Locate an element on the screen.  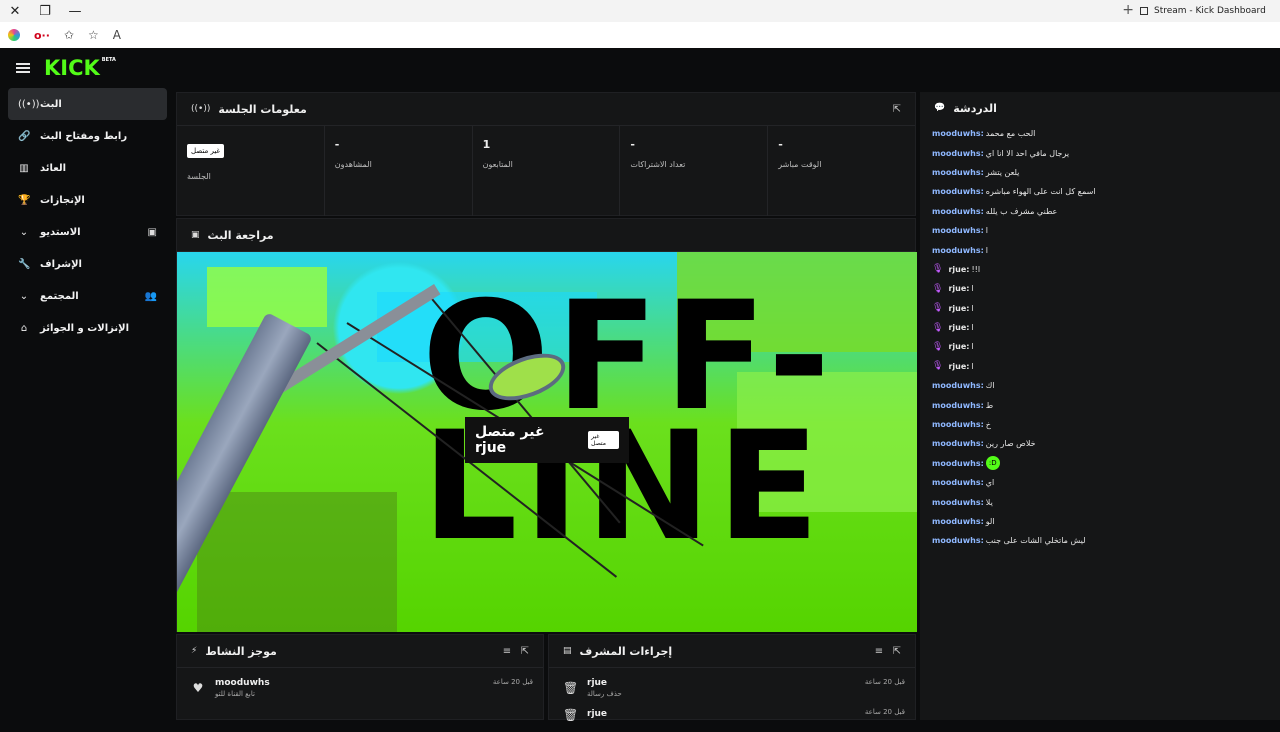
minimize-window-button: — is located at coordinates (75, 11).